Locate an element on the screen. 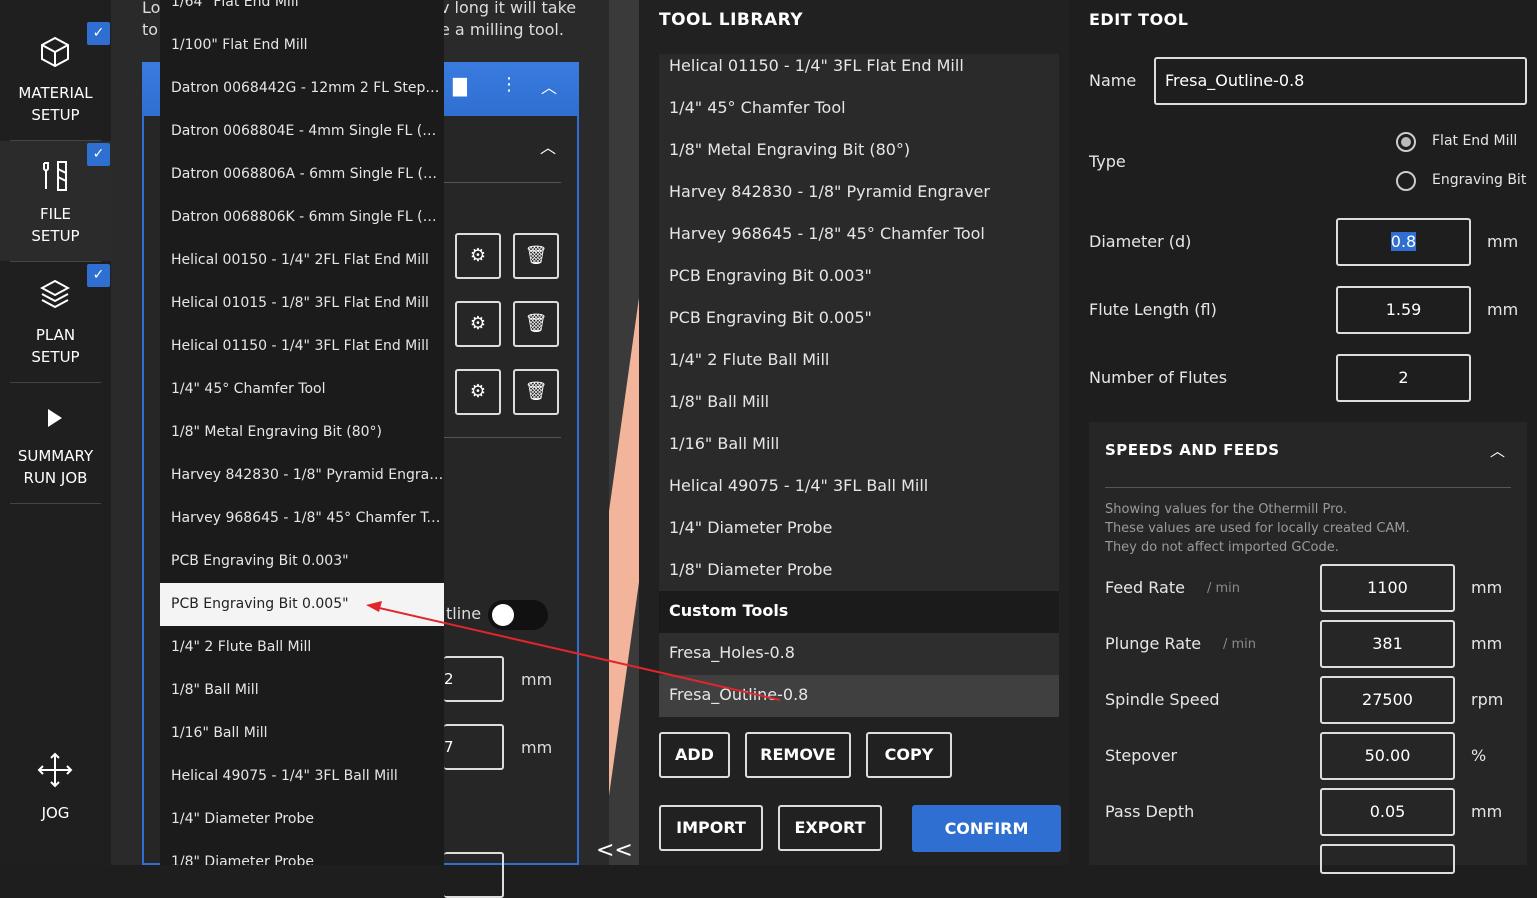 Image resolution: width=1537 pixels, height=898 pixels. dropdown-item: 1/64" Flat End Mill is located at coordinates (302, 12).